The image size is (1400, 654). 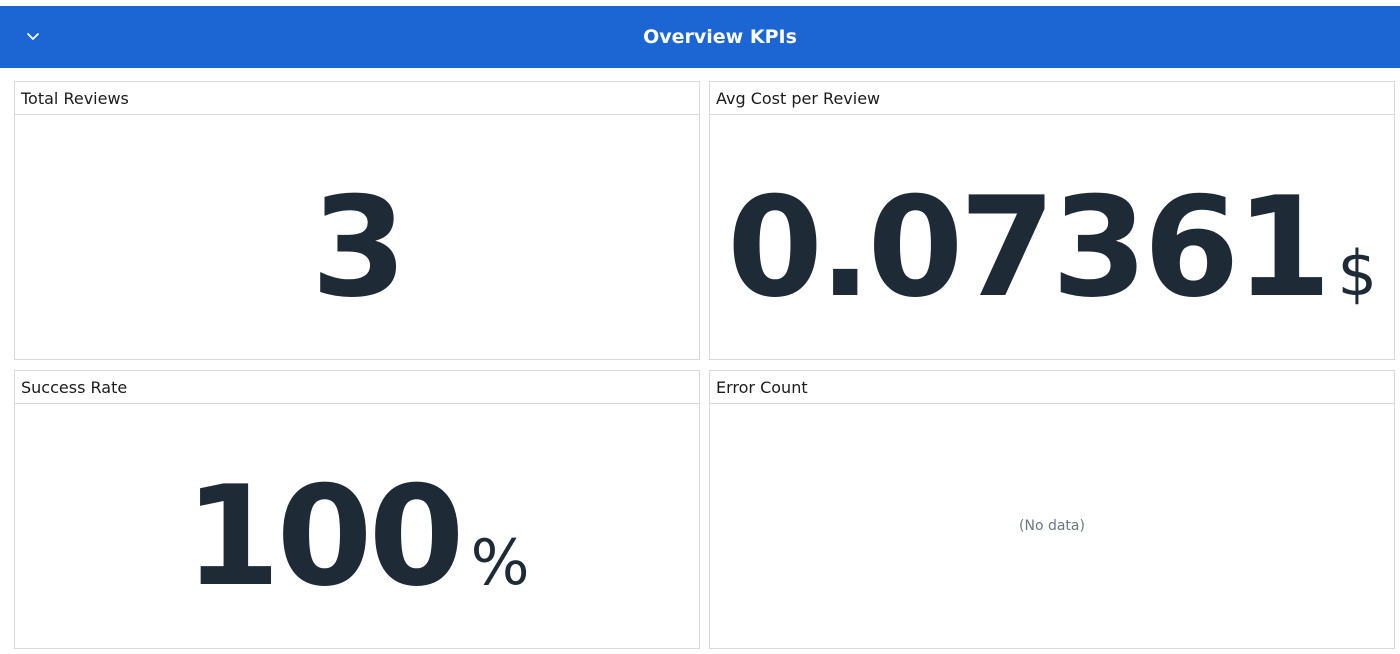 I want to click on panel-header: Error Count, so click(x=1052, y=387).